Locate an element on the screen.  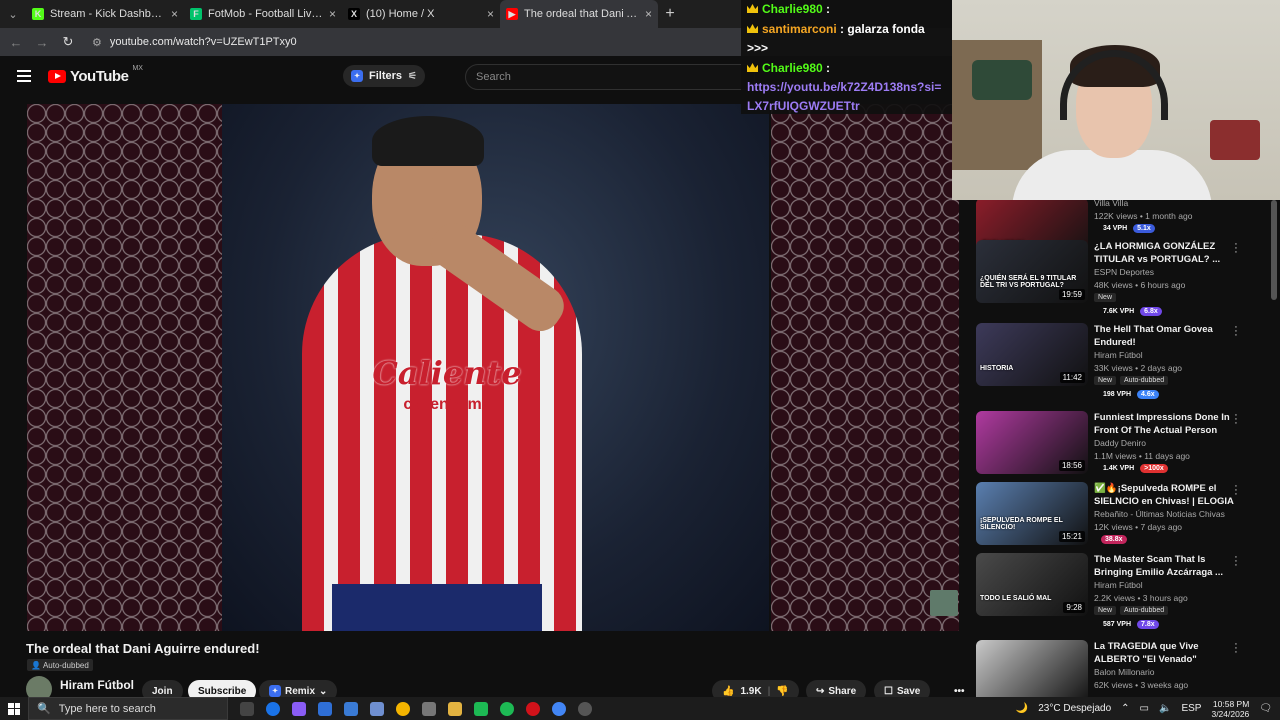
tab-search-chevron-icon: ⌄ is located at coordinates (13, 14).